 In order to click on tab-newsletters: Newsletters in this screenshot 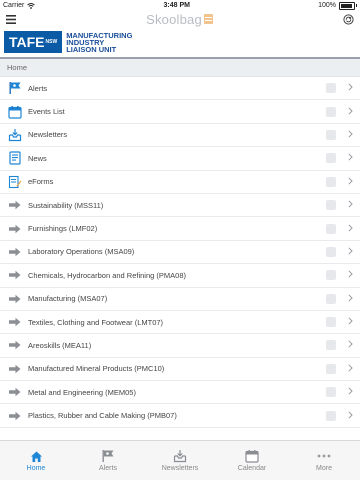, I will do `click(180, 460)`.